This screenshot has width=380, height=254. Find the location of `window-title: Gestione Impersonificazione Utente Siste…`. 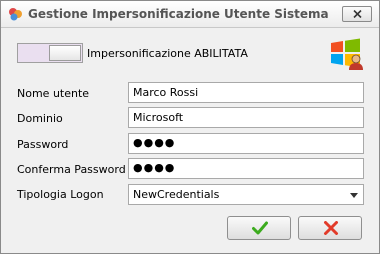

window-title: Gestione Impersonificazione Utente Siste… is located at coordinates (178, 14).